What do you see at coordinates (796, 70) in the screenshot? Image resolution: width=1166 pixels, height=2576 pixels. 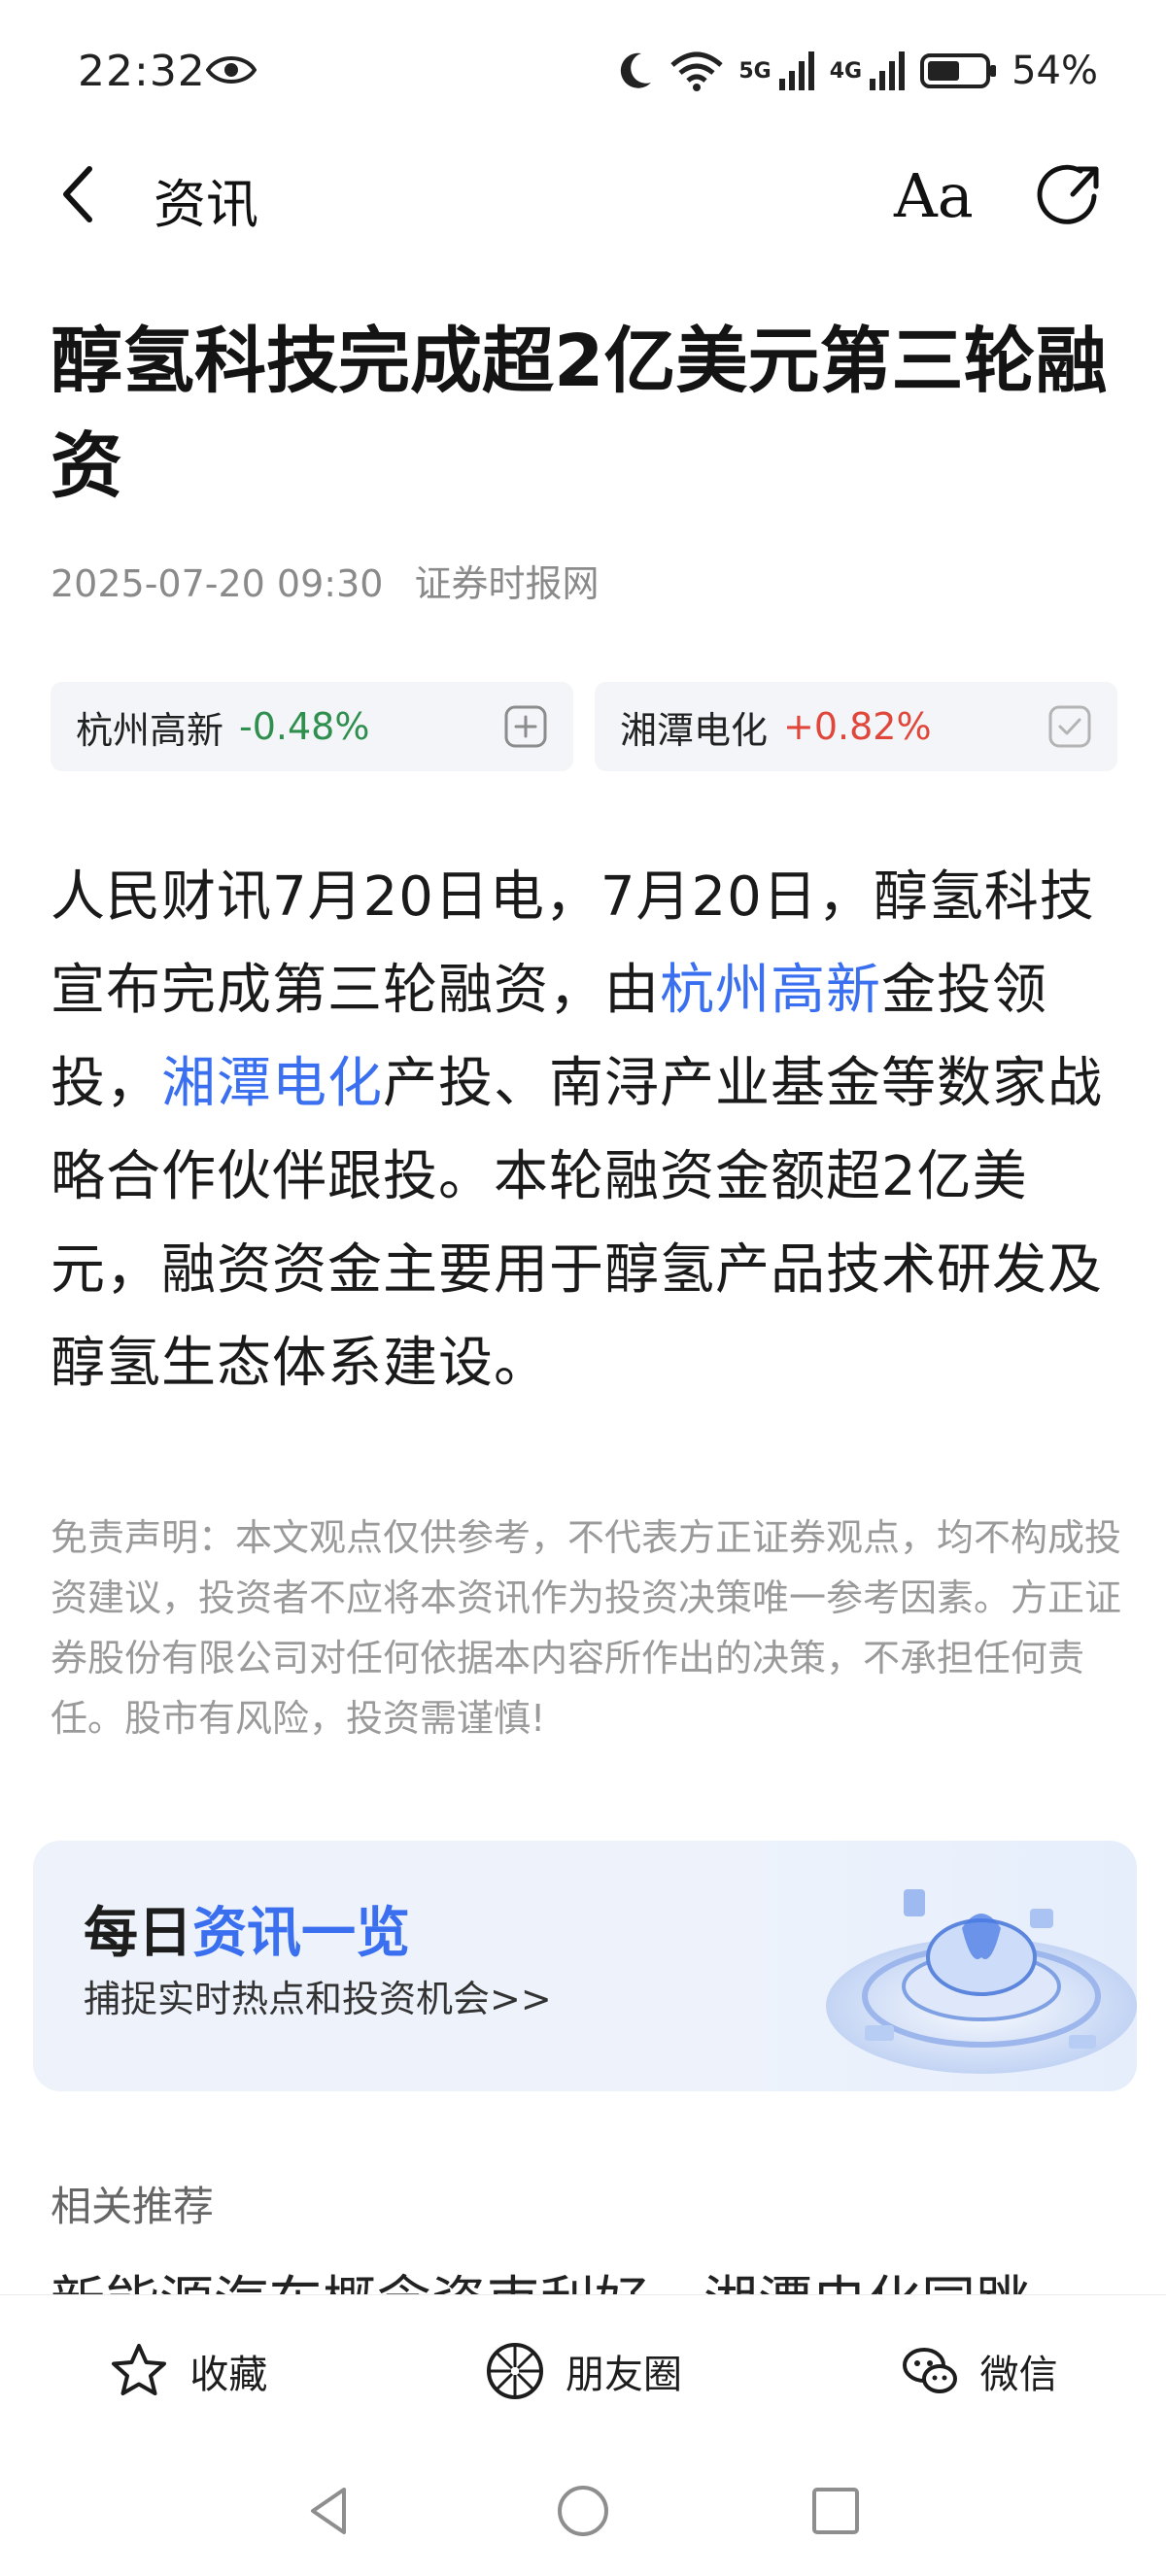 I see `signal-5g-icon` at bounding box center [796, 70].